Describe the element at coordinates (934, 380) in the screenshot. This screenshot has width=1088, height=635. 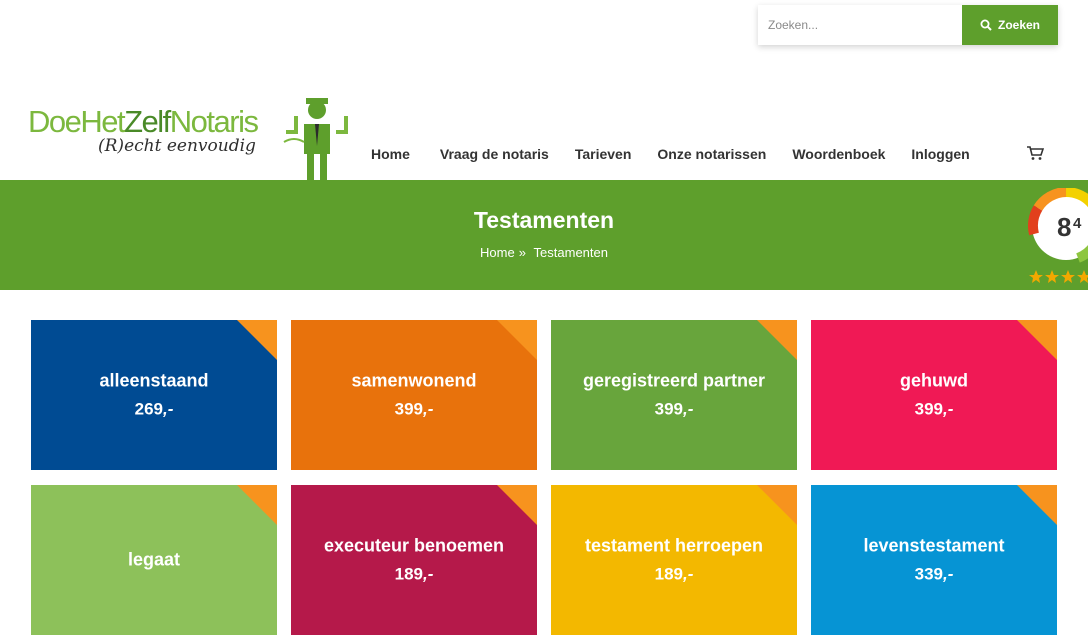
I see `tile-title: gehuwd` at that location.